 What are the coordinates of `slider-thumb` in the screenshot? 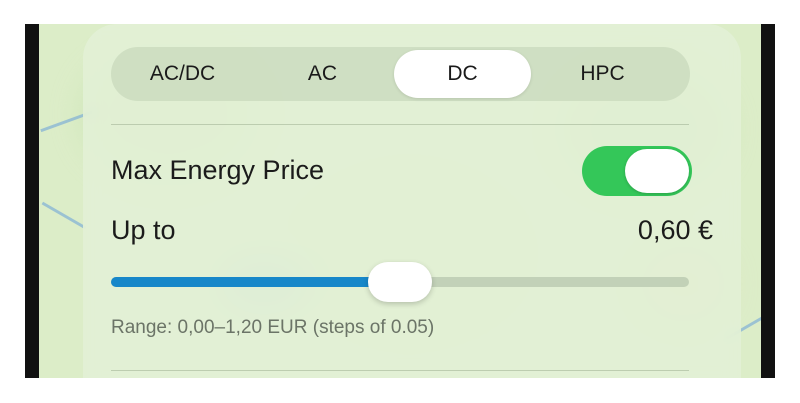 It's located at (400, 282).